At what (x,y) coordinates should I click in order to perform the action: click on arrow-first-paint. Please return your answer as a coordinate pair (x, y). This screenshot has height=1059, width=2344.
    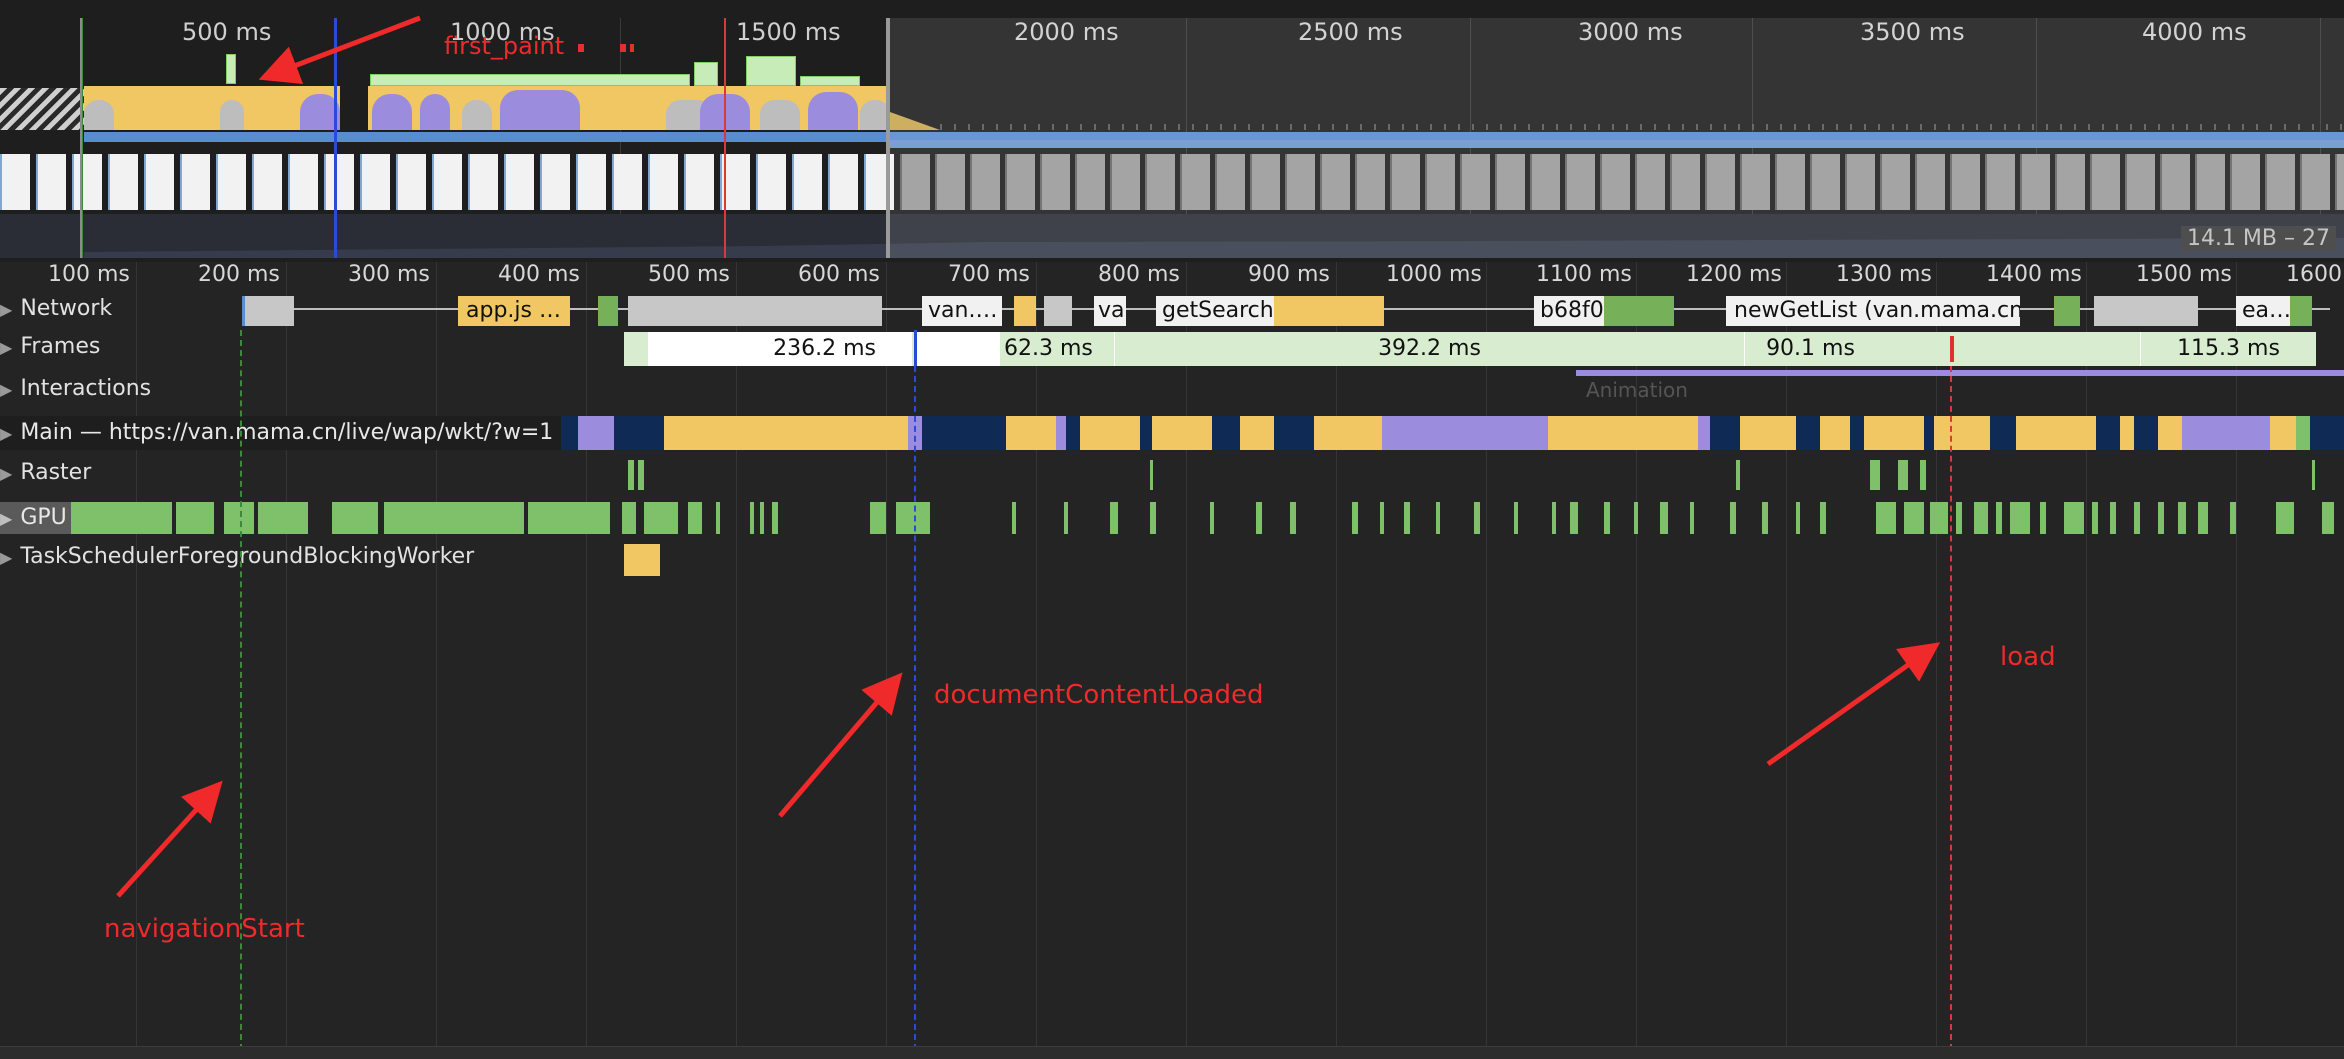
    Looking at the image, I should click on (339, 49).